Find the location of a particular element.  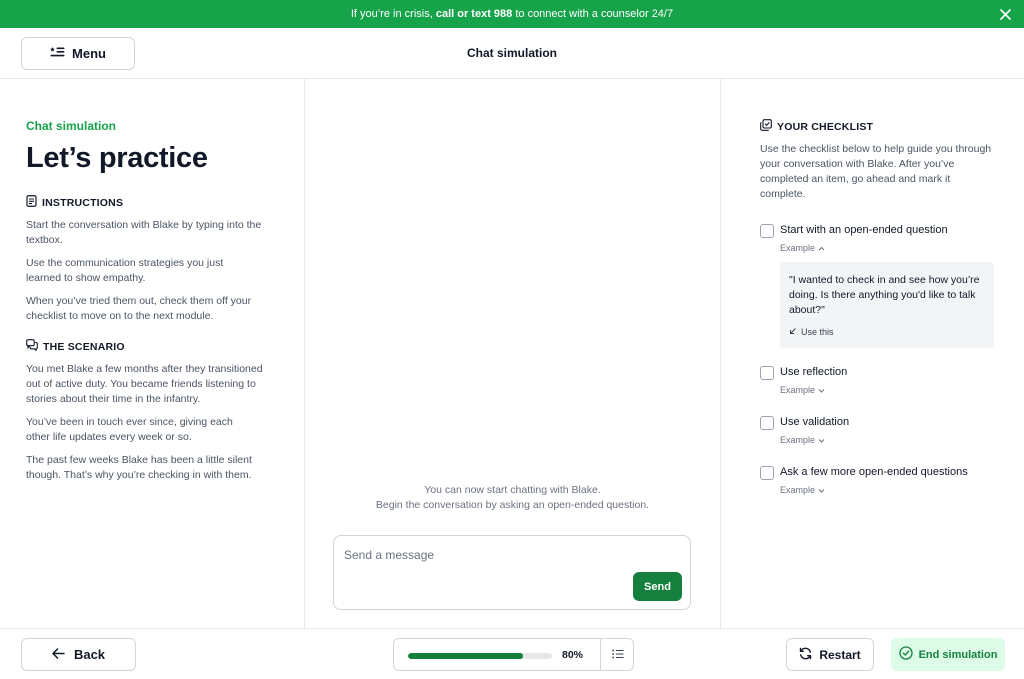

close-banner-icon is located at coordinates (1005, 14).